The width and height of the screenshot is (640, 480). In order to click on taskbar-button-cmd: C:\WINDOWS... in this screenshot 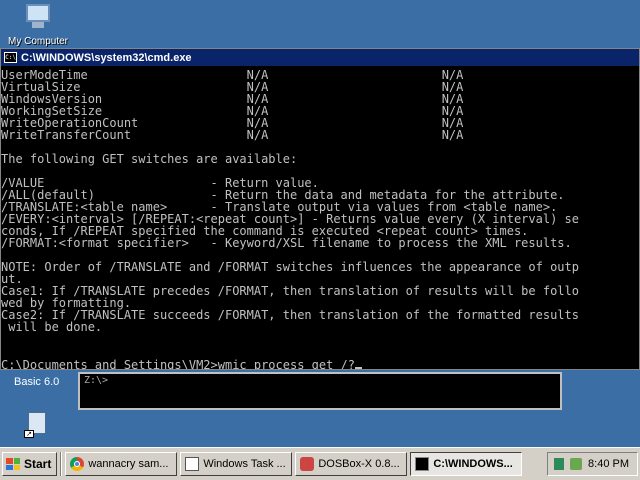, I will do `click(466, 464)`.